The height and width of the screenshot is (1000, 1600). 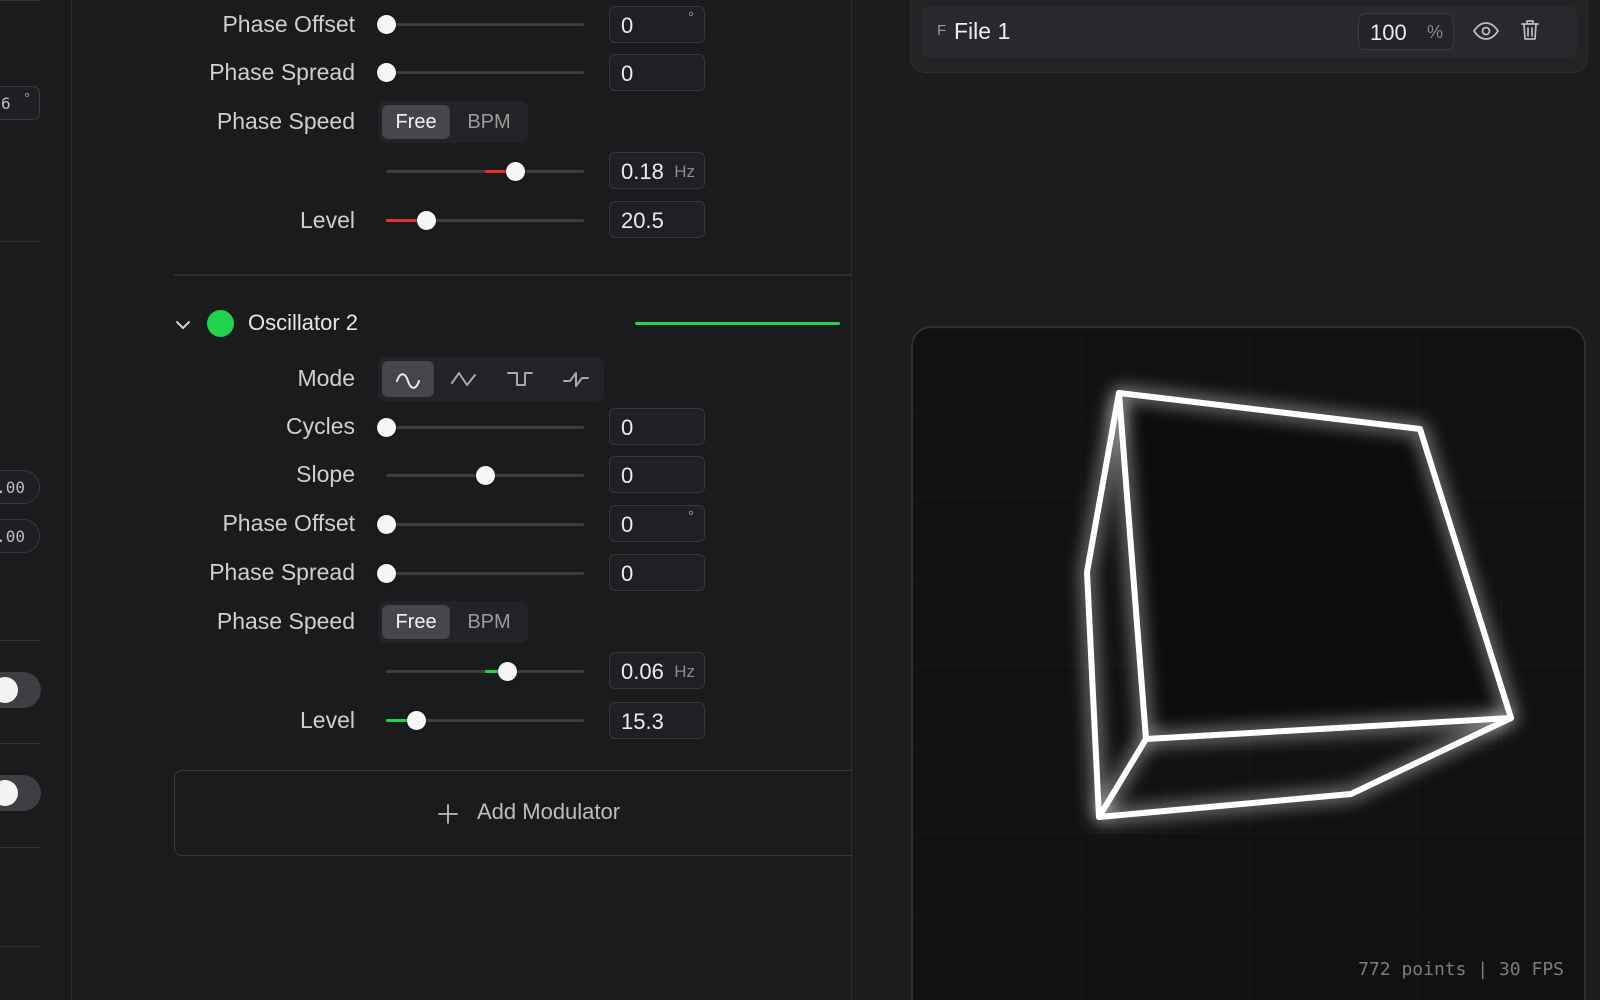 I want to click on mode-label: Mode, so click(x=326, y=378).